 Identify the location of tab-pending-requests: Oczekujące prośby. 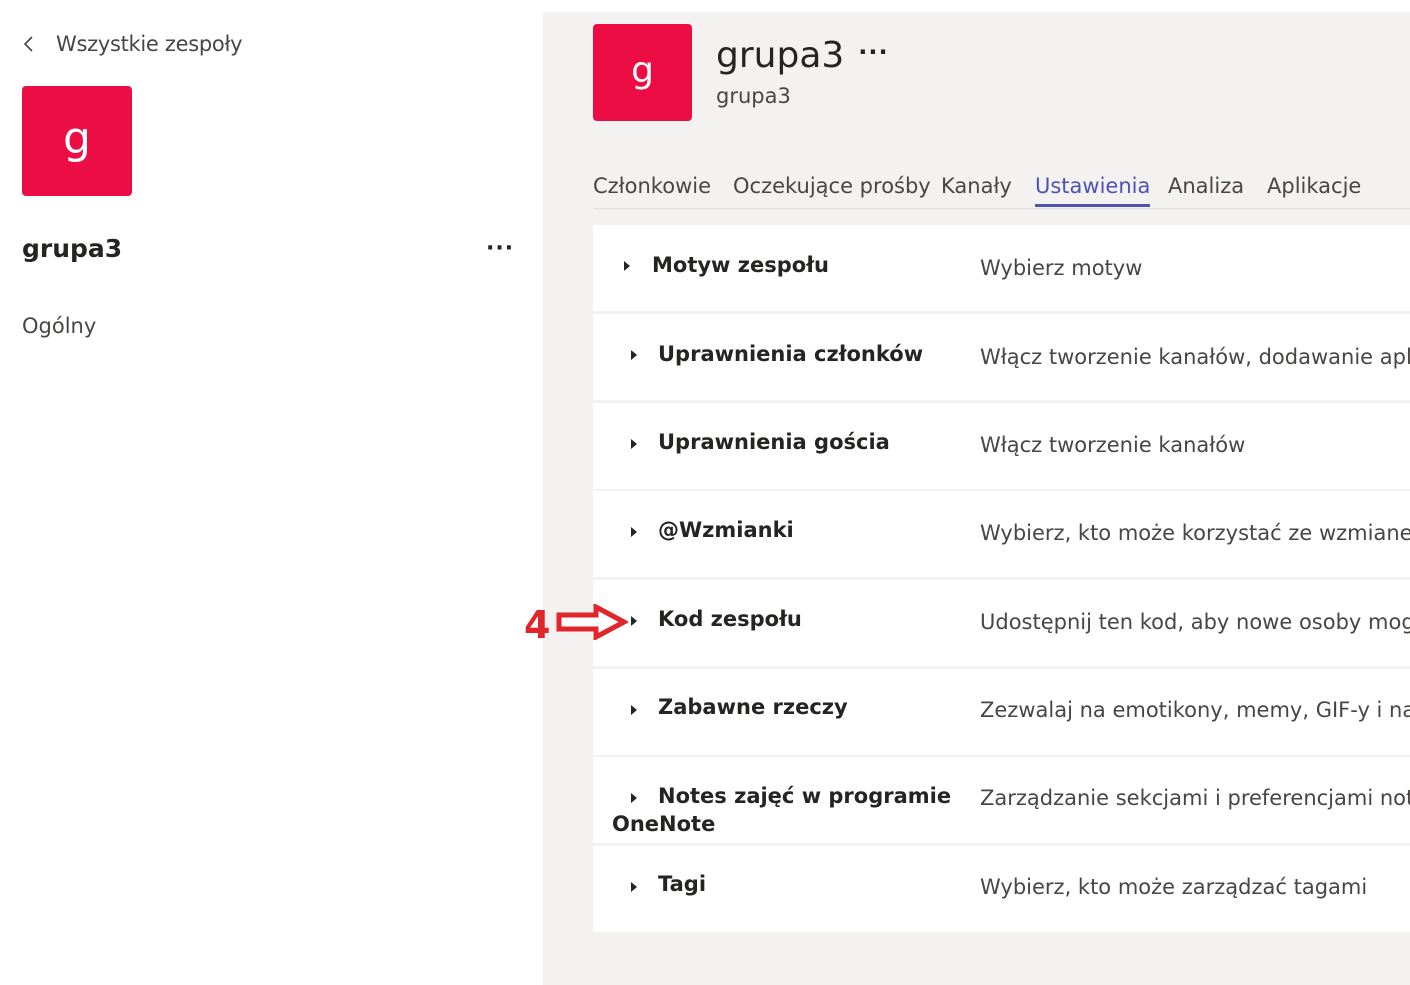
(832, 190).